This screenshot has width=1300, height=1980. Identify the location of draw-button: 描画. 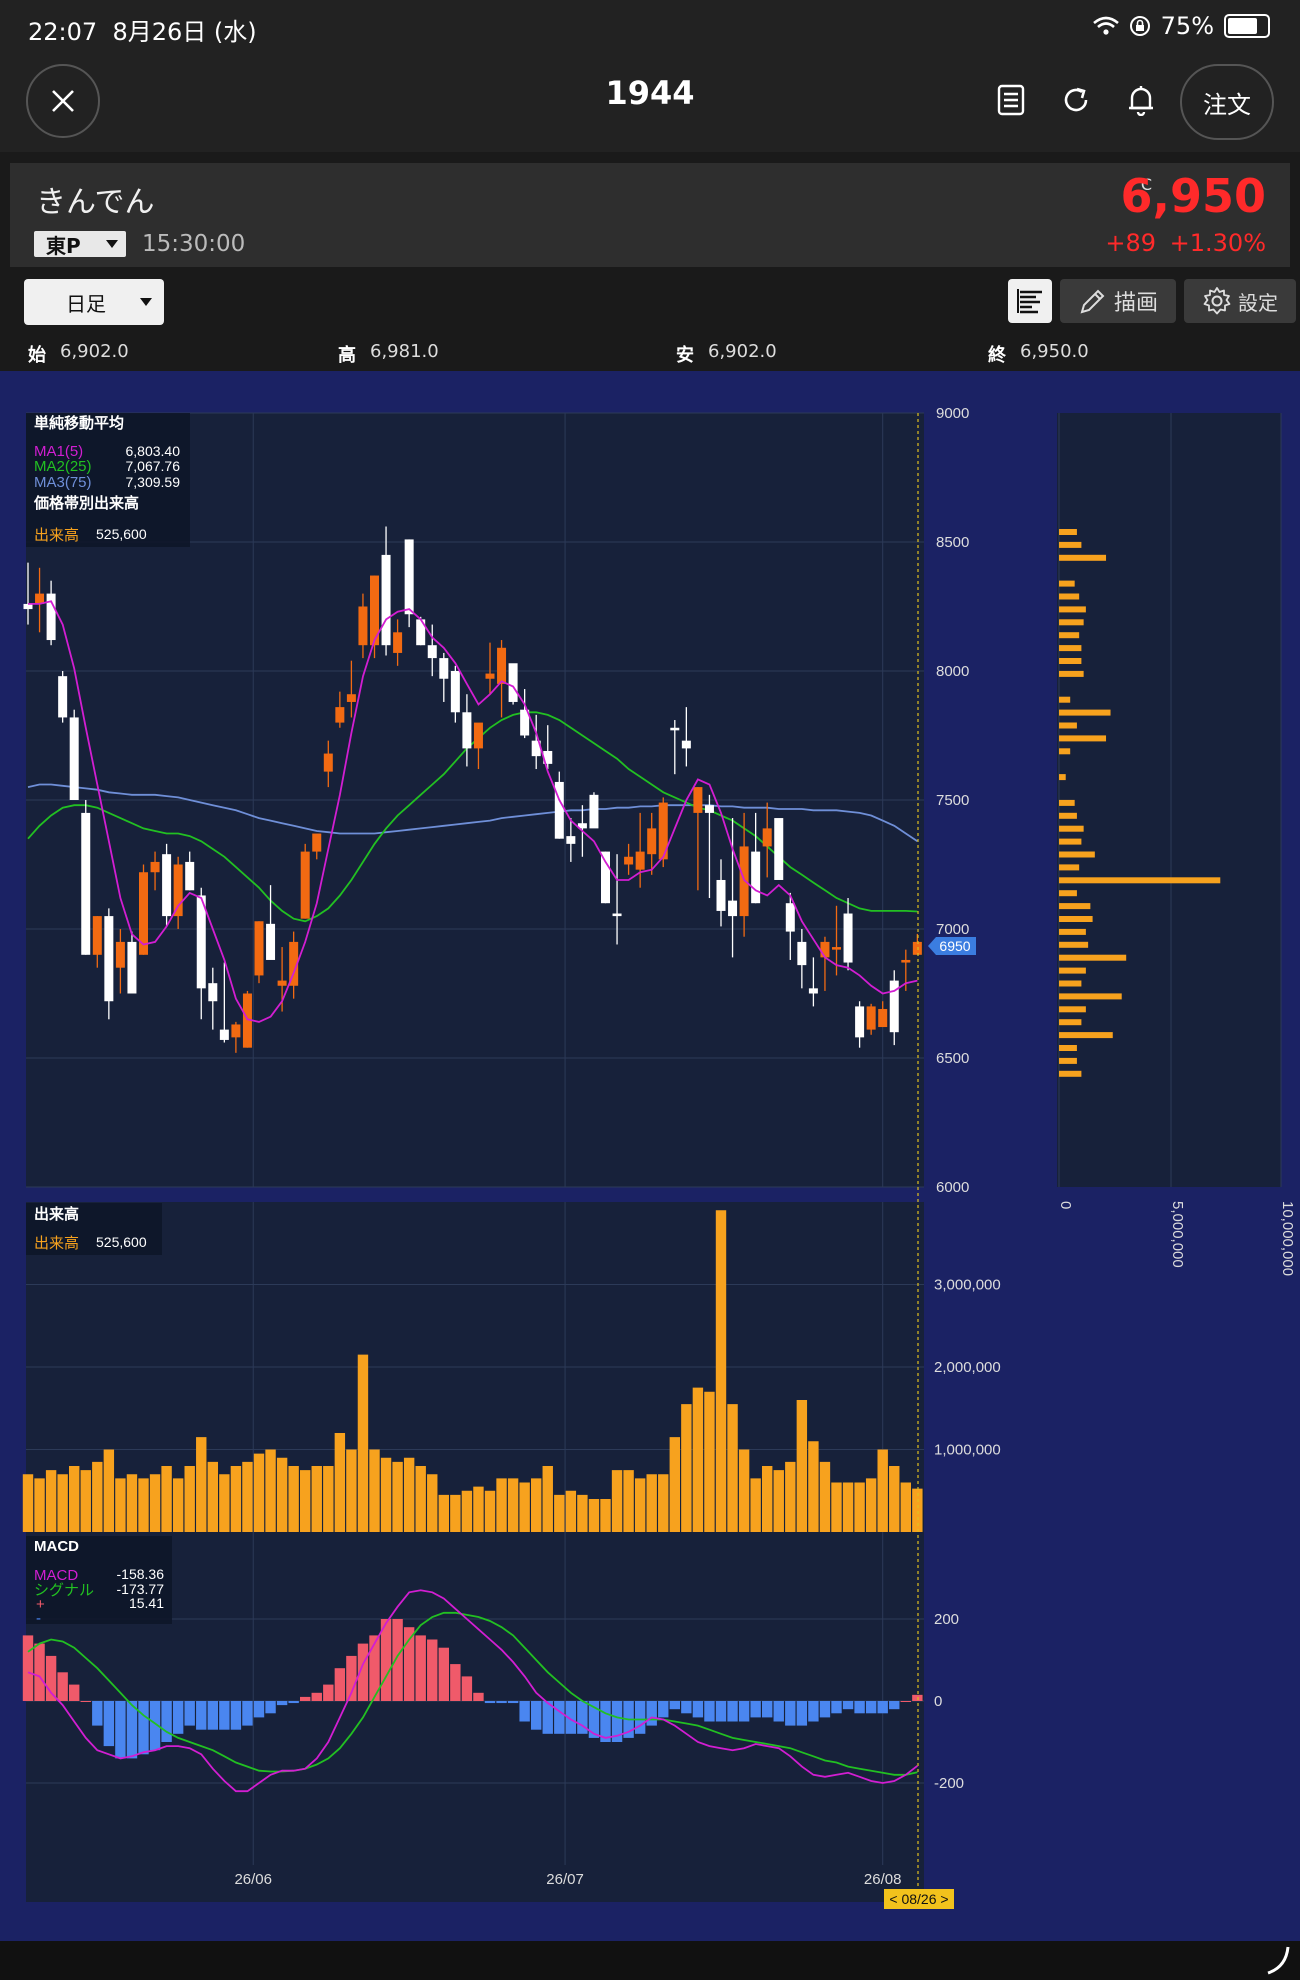
(1118, 301).